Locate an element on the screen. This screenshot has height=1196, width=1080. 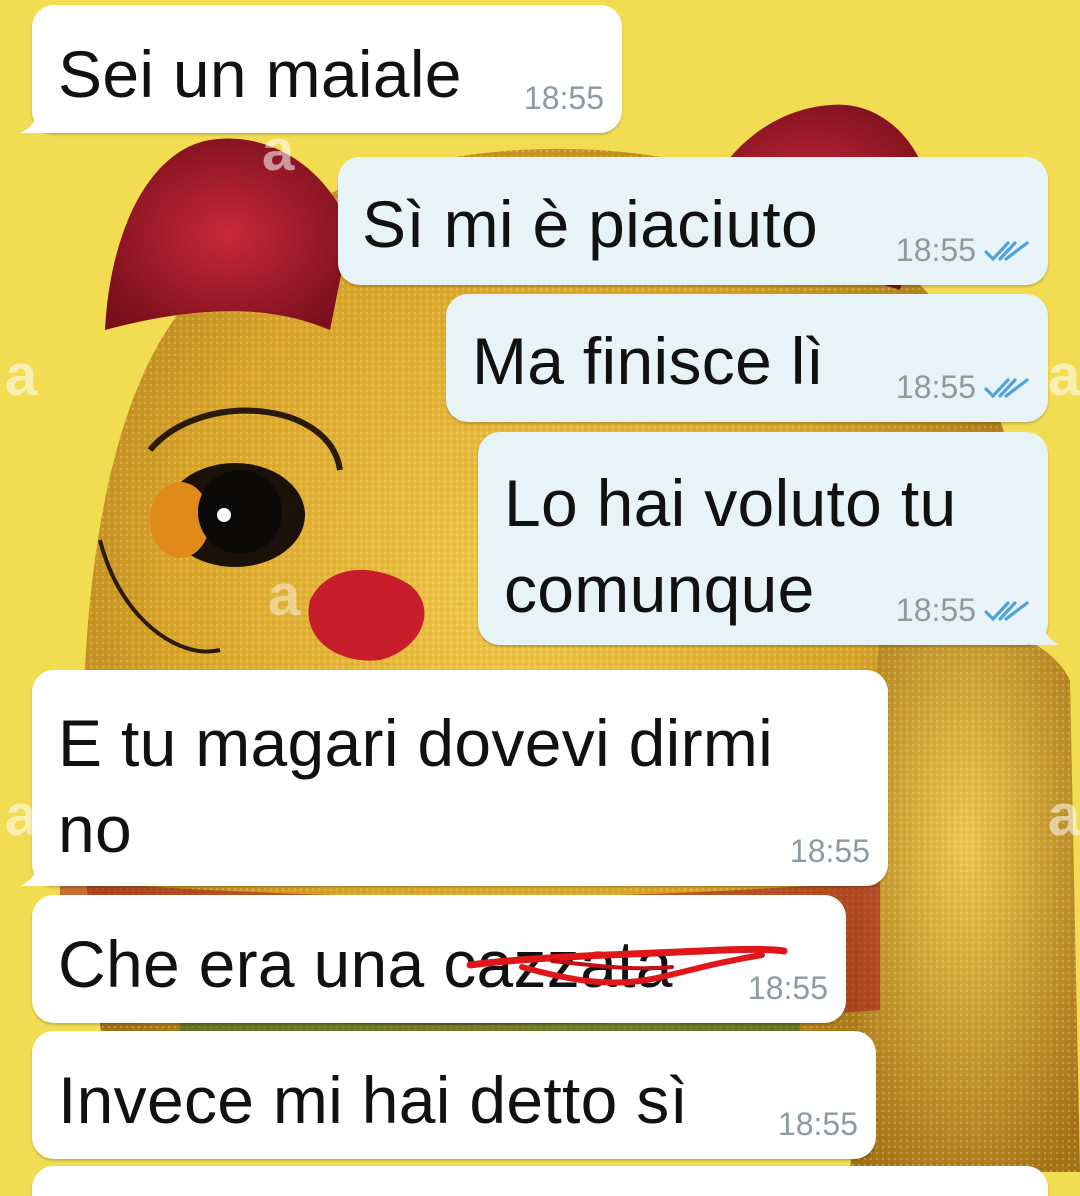
message-text: Sei un maiale is located at coordinates (260, 74).